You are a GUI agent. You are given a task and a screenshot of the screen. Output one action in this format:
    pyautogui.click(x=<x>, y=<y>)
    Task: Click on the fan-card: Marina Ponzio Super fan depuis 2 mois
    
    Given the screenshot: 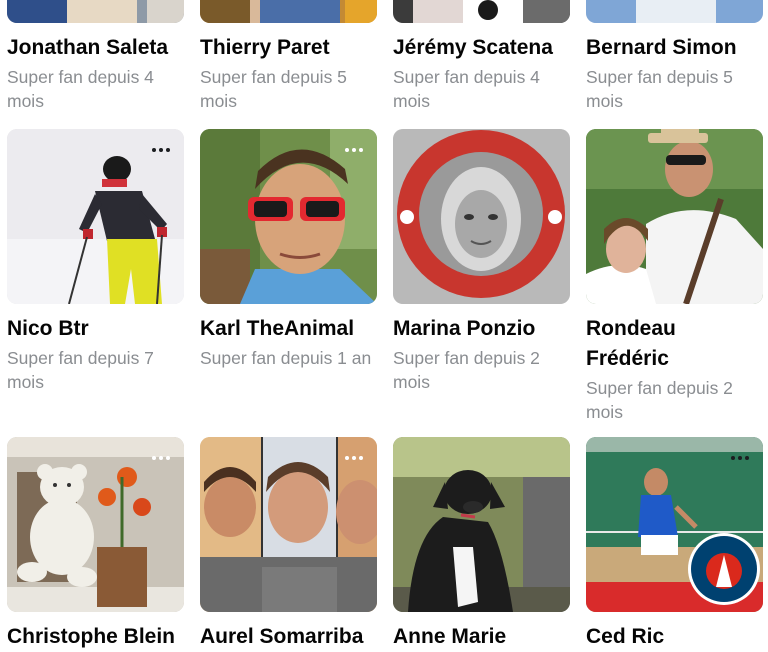 What is the action you would take?
    pyautogui.click(x=481, y=261)
    